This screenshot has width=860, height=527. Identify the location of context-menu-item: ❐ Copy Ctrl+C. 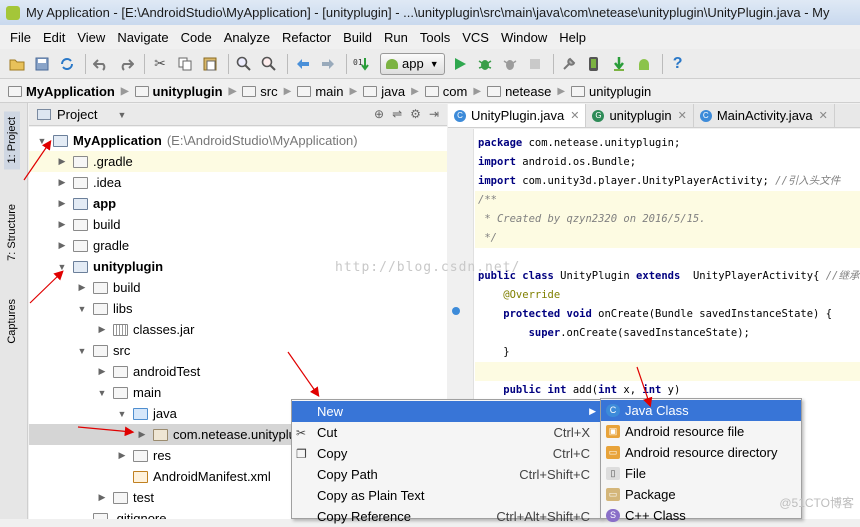
(446, 453).